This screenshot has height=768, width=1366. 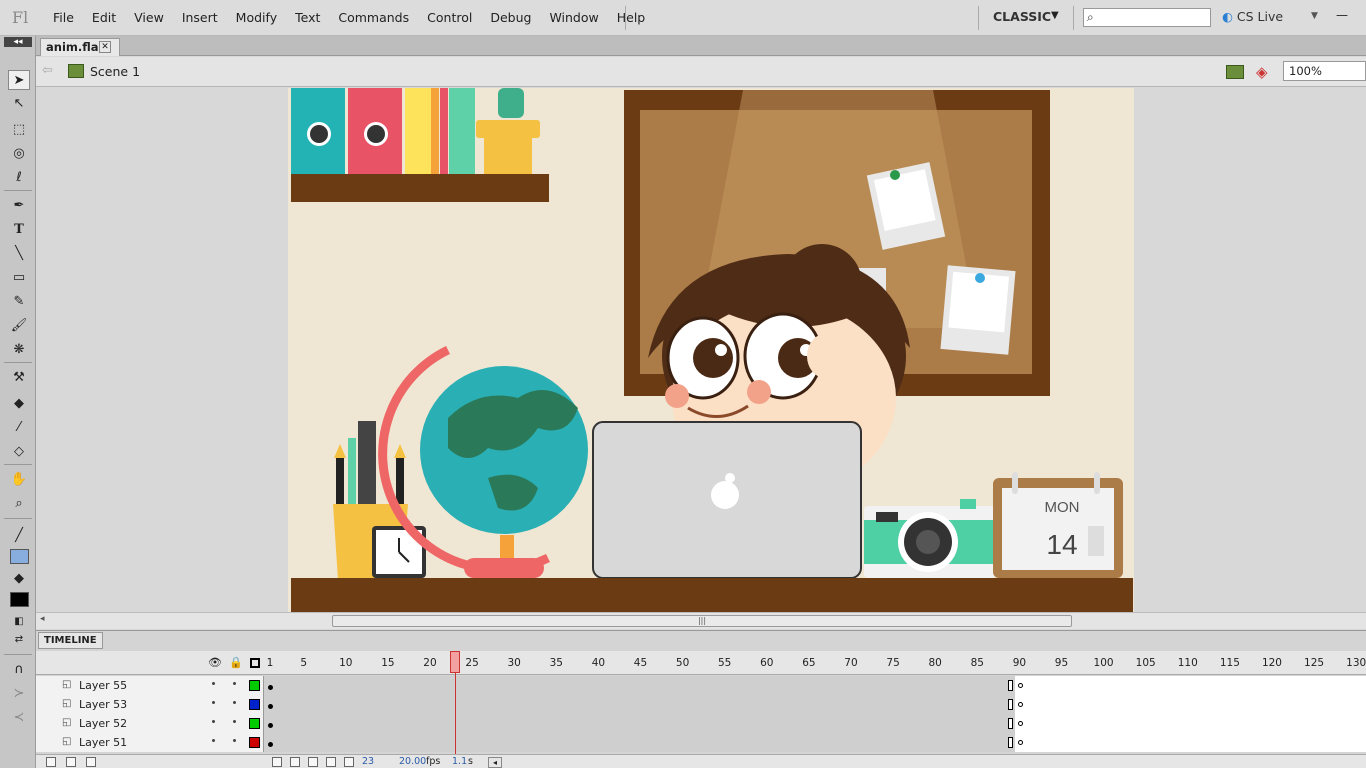 What do you see at coordinates (19, 326) in the screenshot?
I see `brush-tool-icon: 🖌` at bounding box center [19, 326].